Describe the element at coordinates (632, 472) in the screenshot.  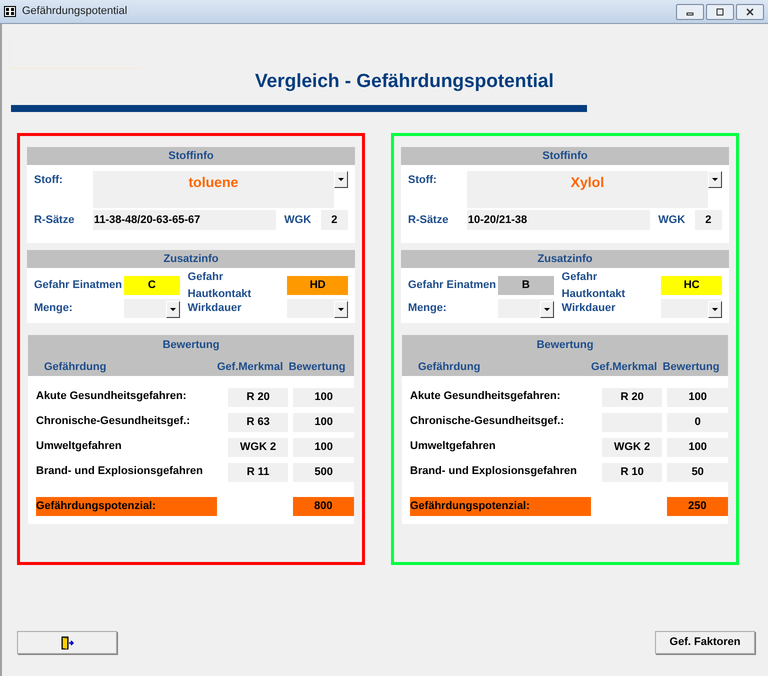
I see `table-cell: R 10` at that location.